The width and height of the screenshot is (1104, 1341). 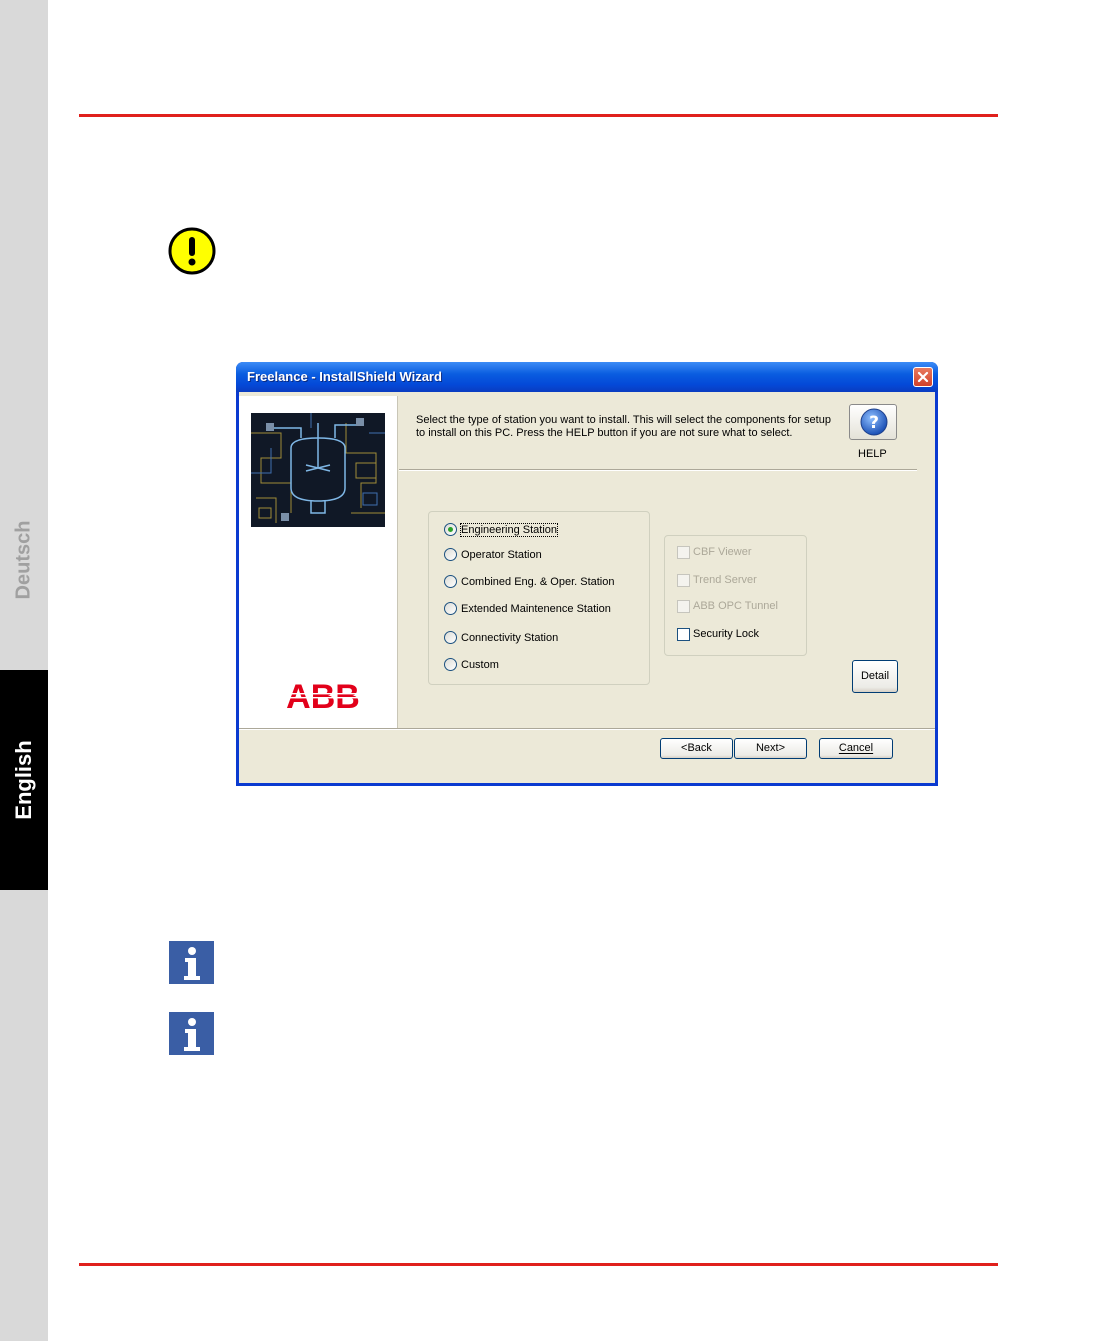 I want to click on side-tab-deutsch: Deutsch, so click(x=24, y=560).